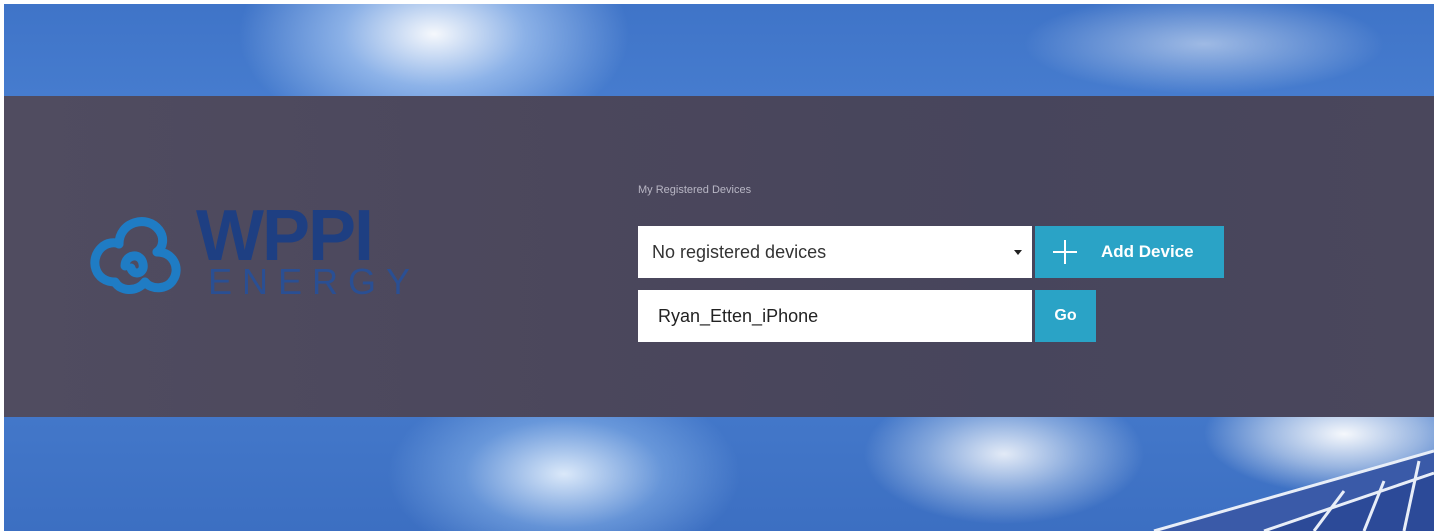 The width and height of the screenshot is (1440, 531). I want to click on registered-devices-select: No registered devices, so click(835, 252).